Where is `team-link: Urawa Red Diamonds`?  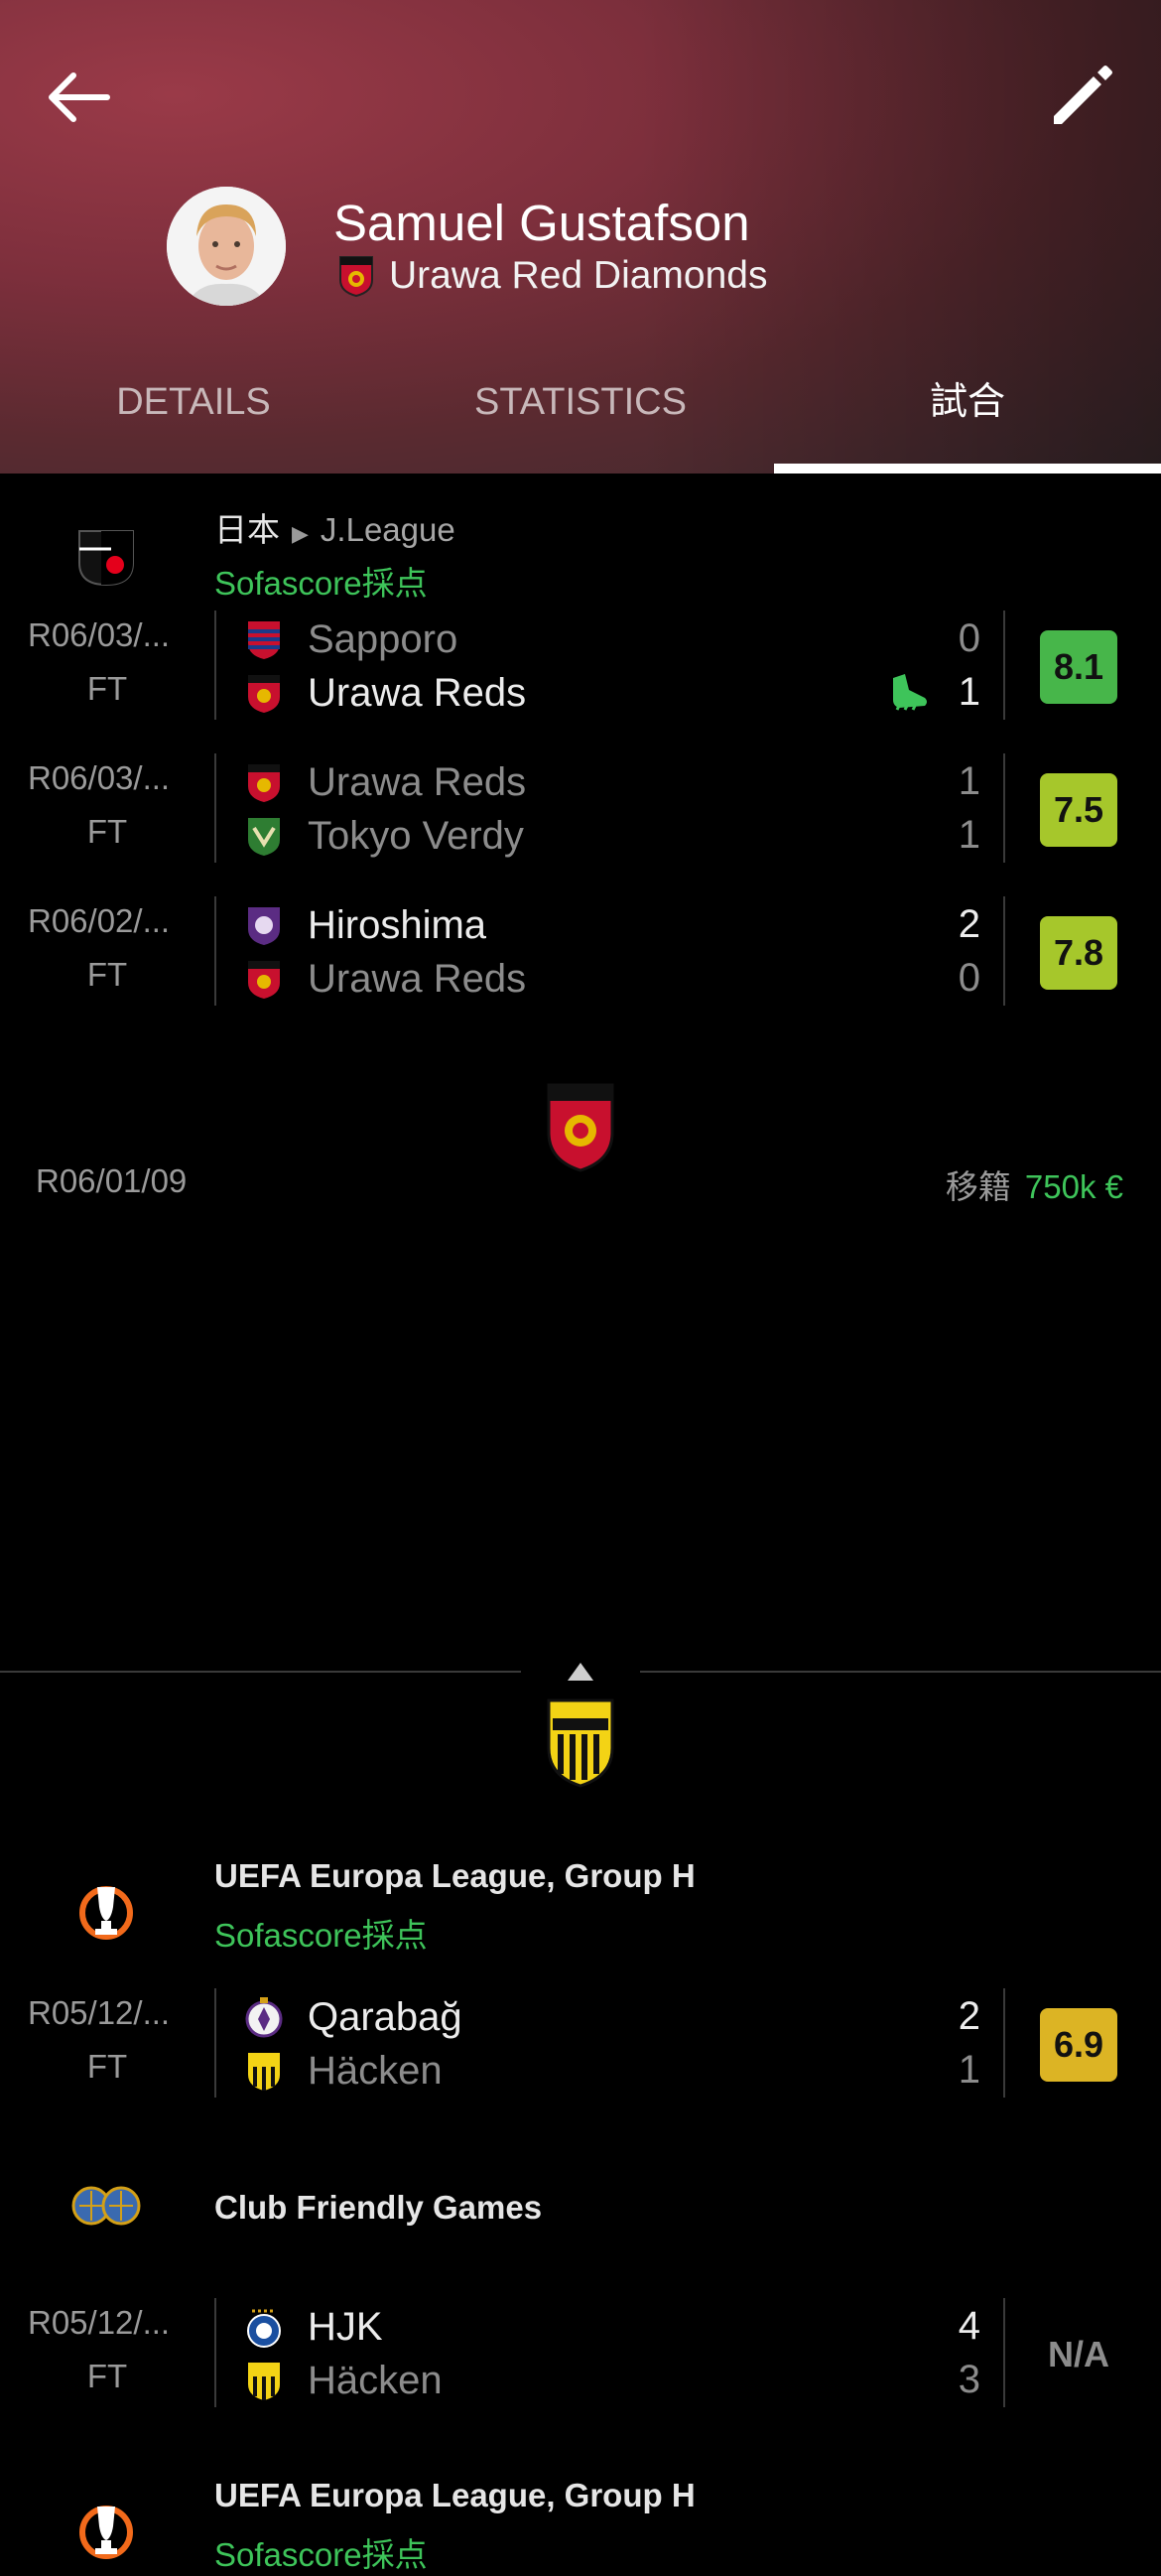 team-link: Urawa Red Diamonds is located at coordinates (553, 276).